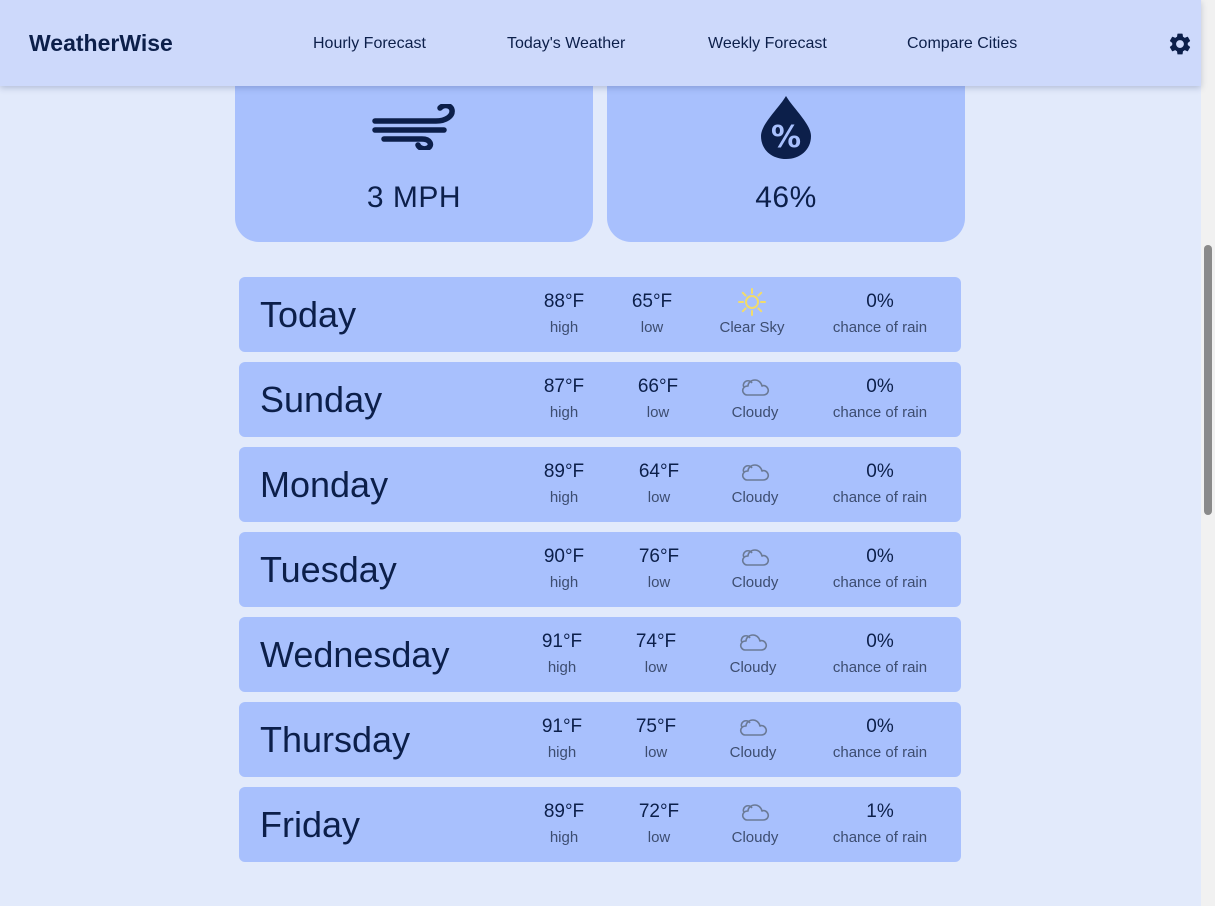 This screenshot has height=906, width=1215. Describe the element at coordinates (659, 556) in the screenshot. I see `low-temp-value: 76°F` at that location.